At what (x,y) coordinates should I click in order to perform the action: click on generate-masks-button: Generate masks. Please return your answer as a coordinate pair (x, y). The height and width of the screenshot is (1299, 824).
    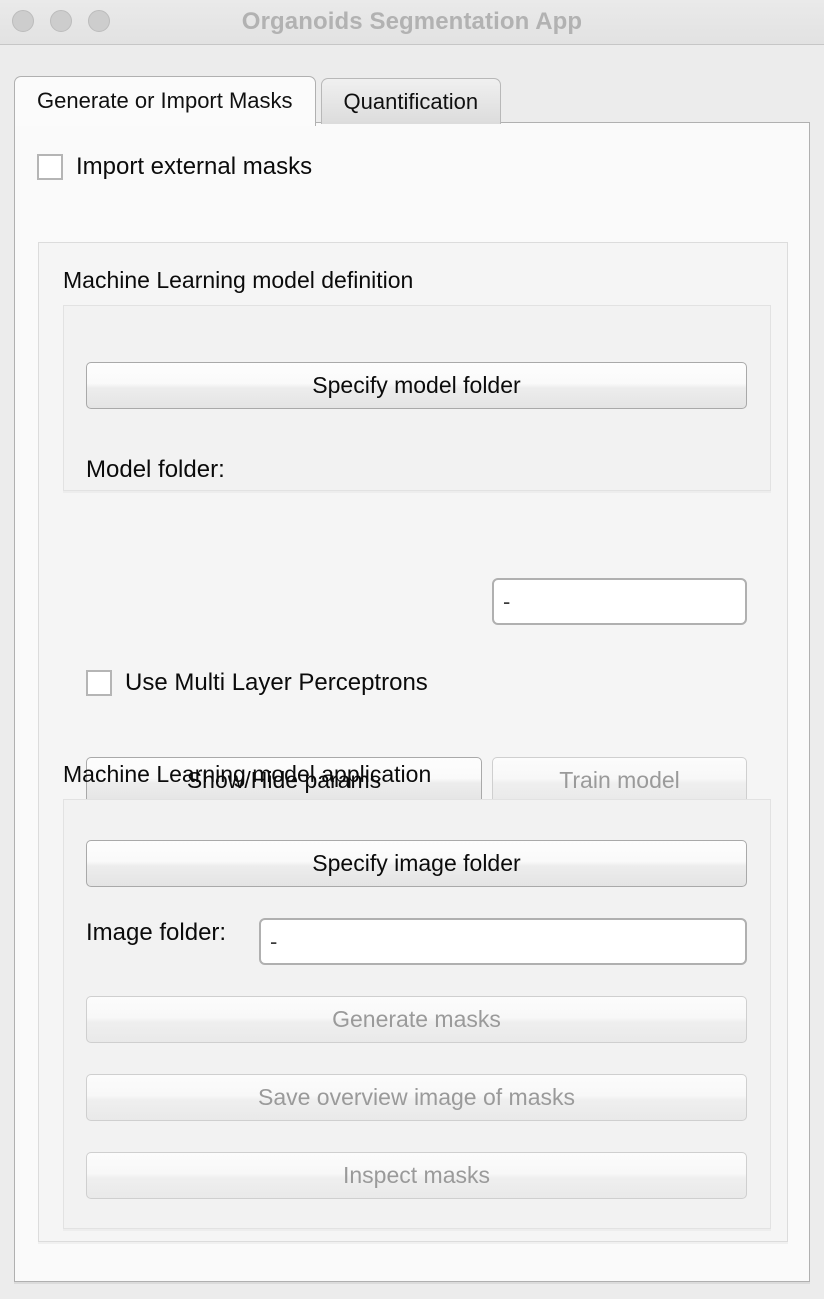
    Looking at the image, I should click on (416, 1019).